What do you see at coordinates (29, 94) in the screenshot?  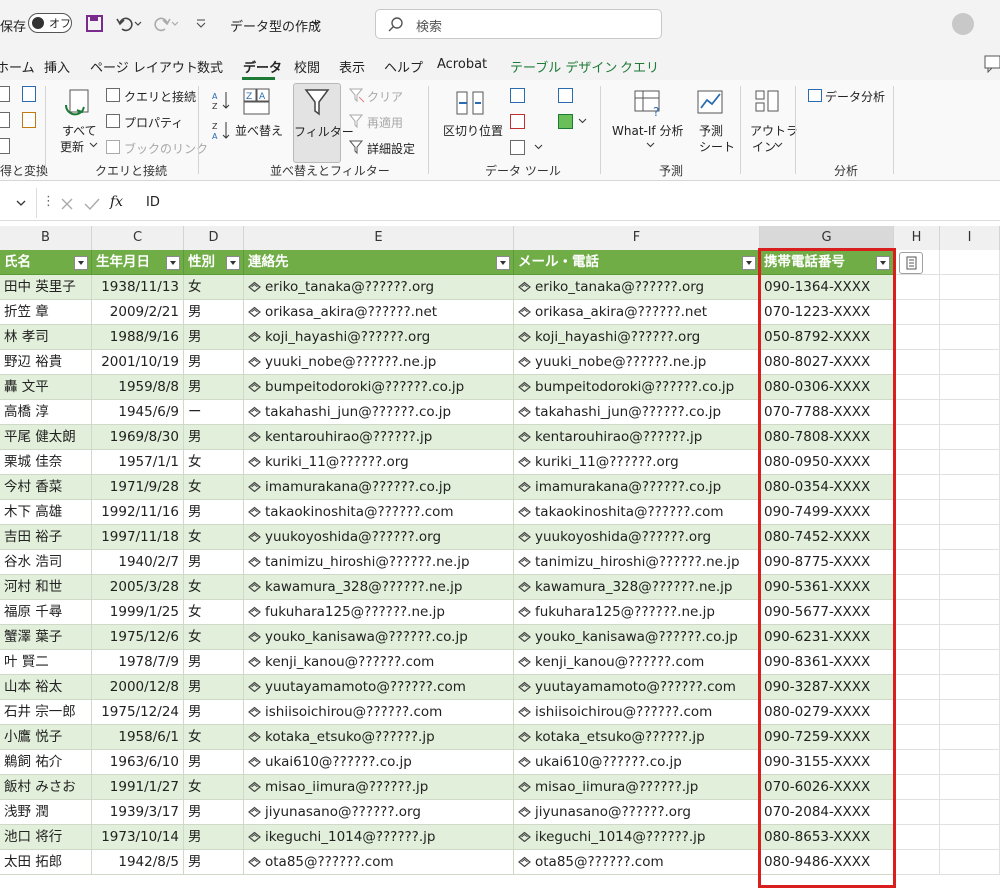 I see `recent-sources-icon` at bounding box center [29, 94].